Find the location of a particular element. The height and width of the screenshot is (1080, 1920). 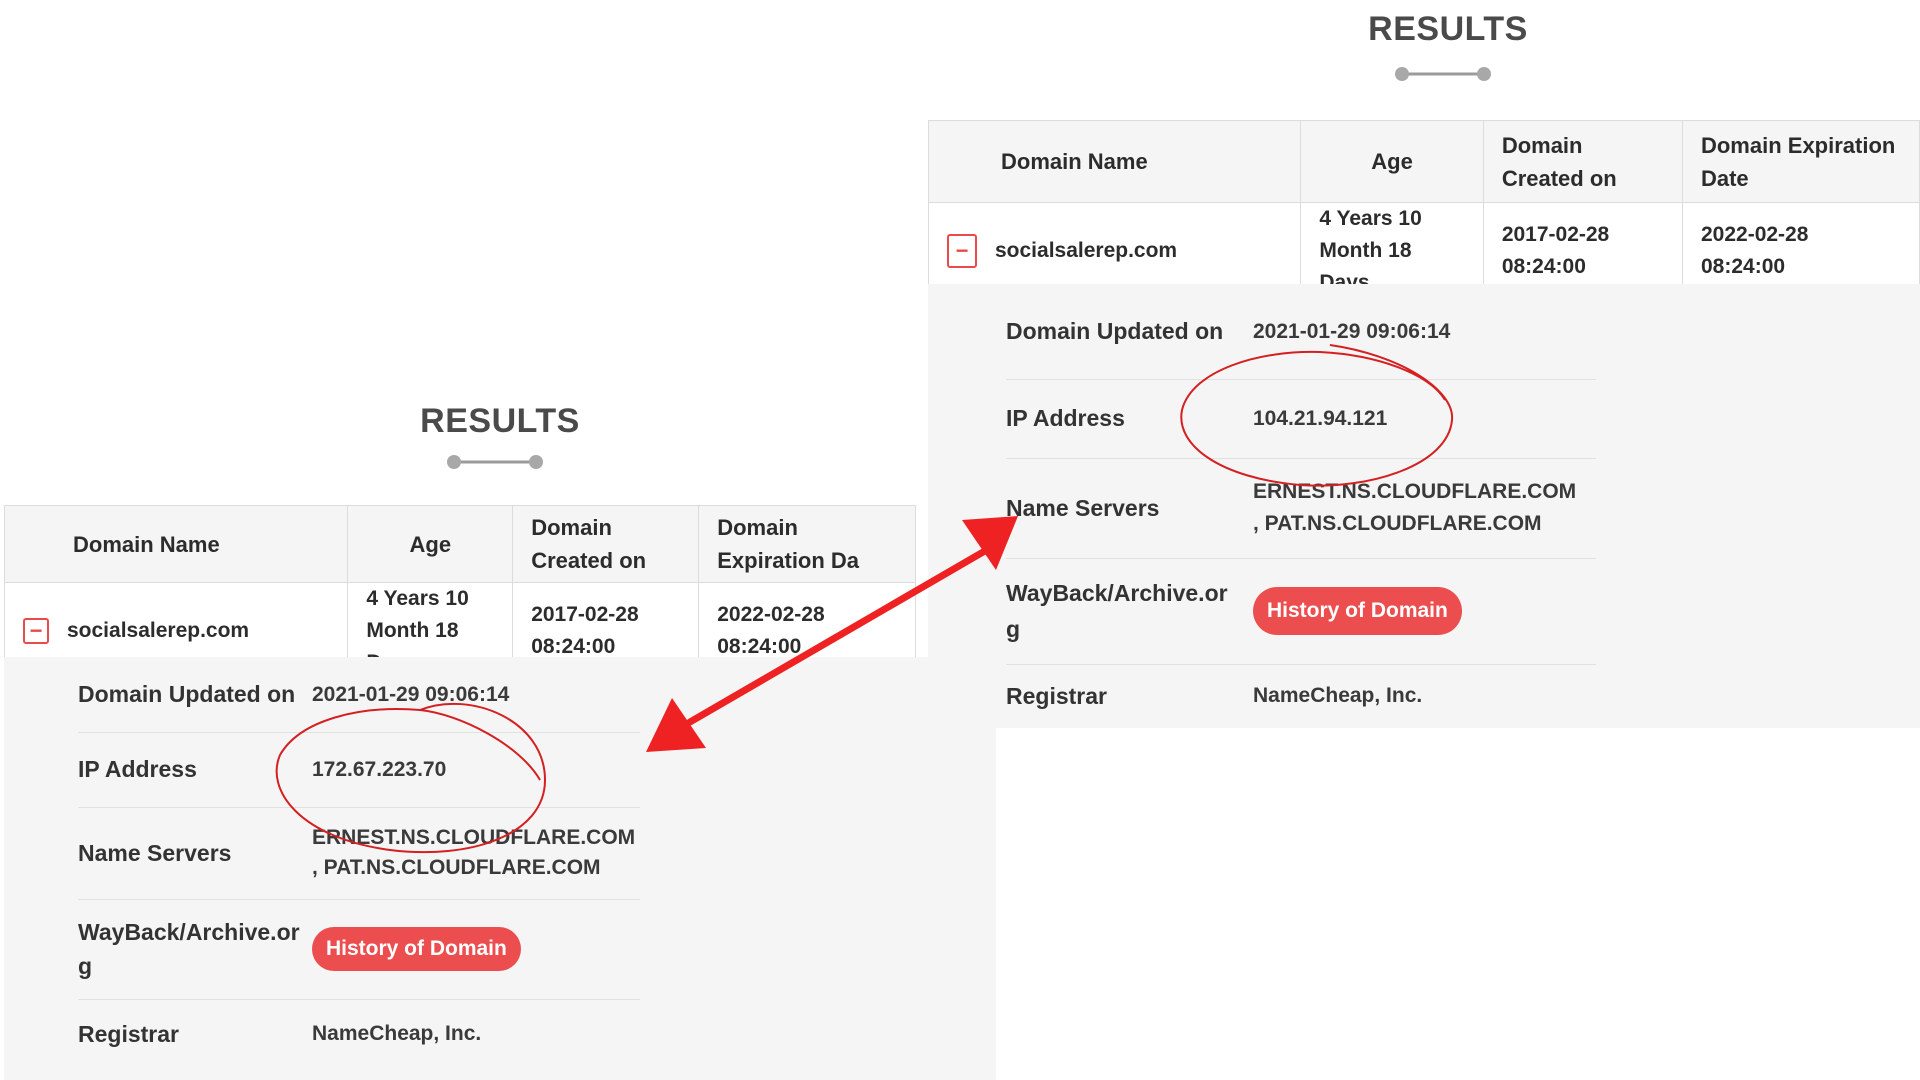

column-header-expiration-date: Domain Expiration Date is located at coordinates (1800, 161).